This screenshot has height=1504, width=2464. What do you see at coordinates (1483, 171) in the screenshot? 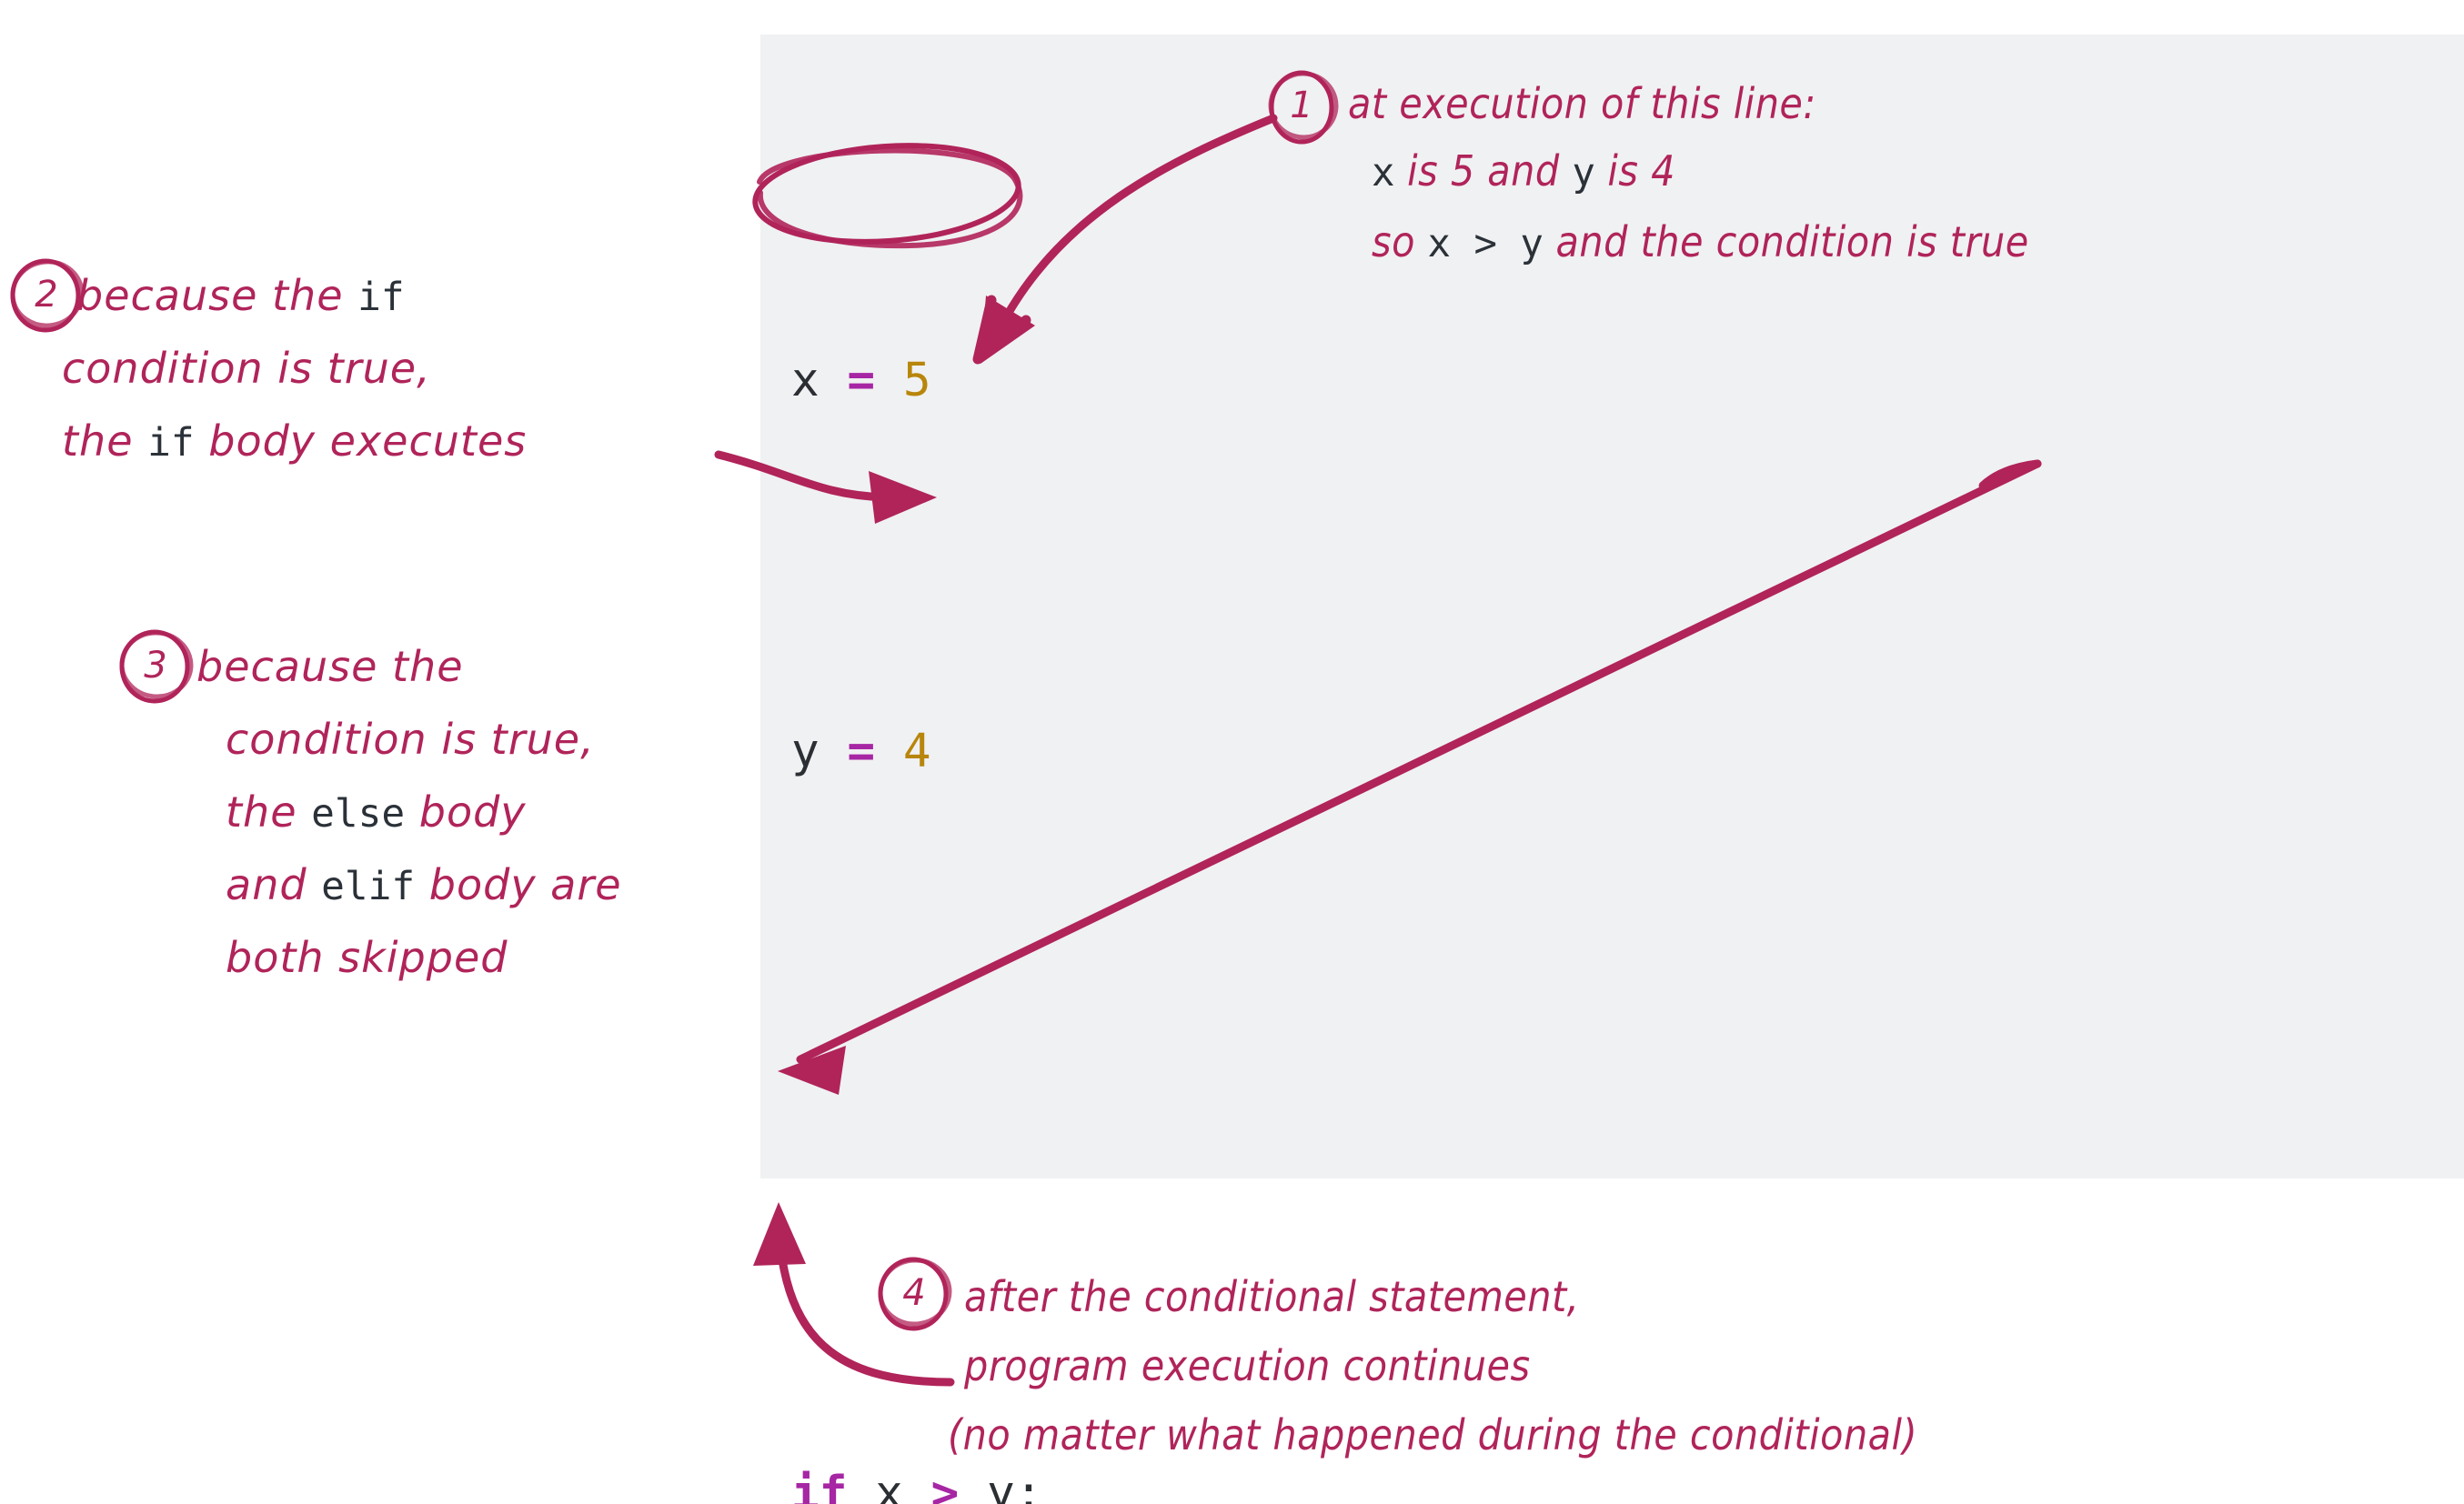
I see `annotation-1-line2-mid: is 5 and` at bounding box center [1483, 171].